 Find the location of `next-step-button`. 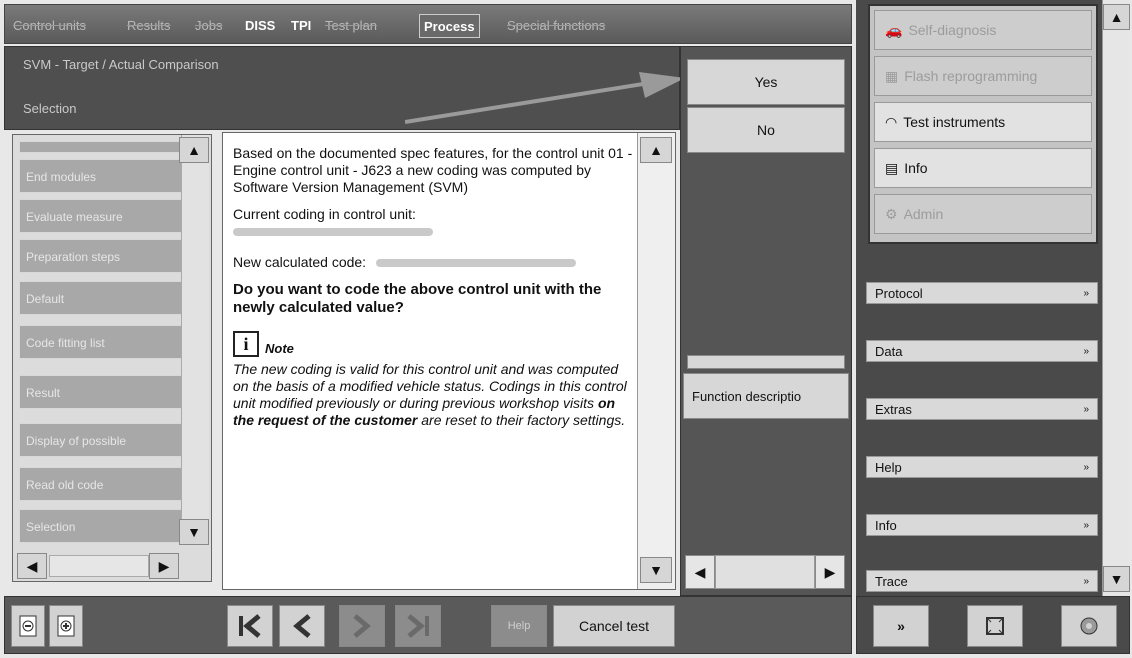

next-step-button is located at coordinates (362, 626).